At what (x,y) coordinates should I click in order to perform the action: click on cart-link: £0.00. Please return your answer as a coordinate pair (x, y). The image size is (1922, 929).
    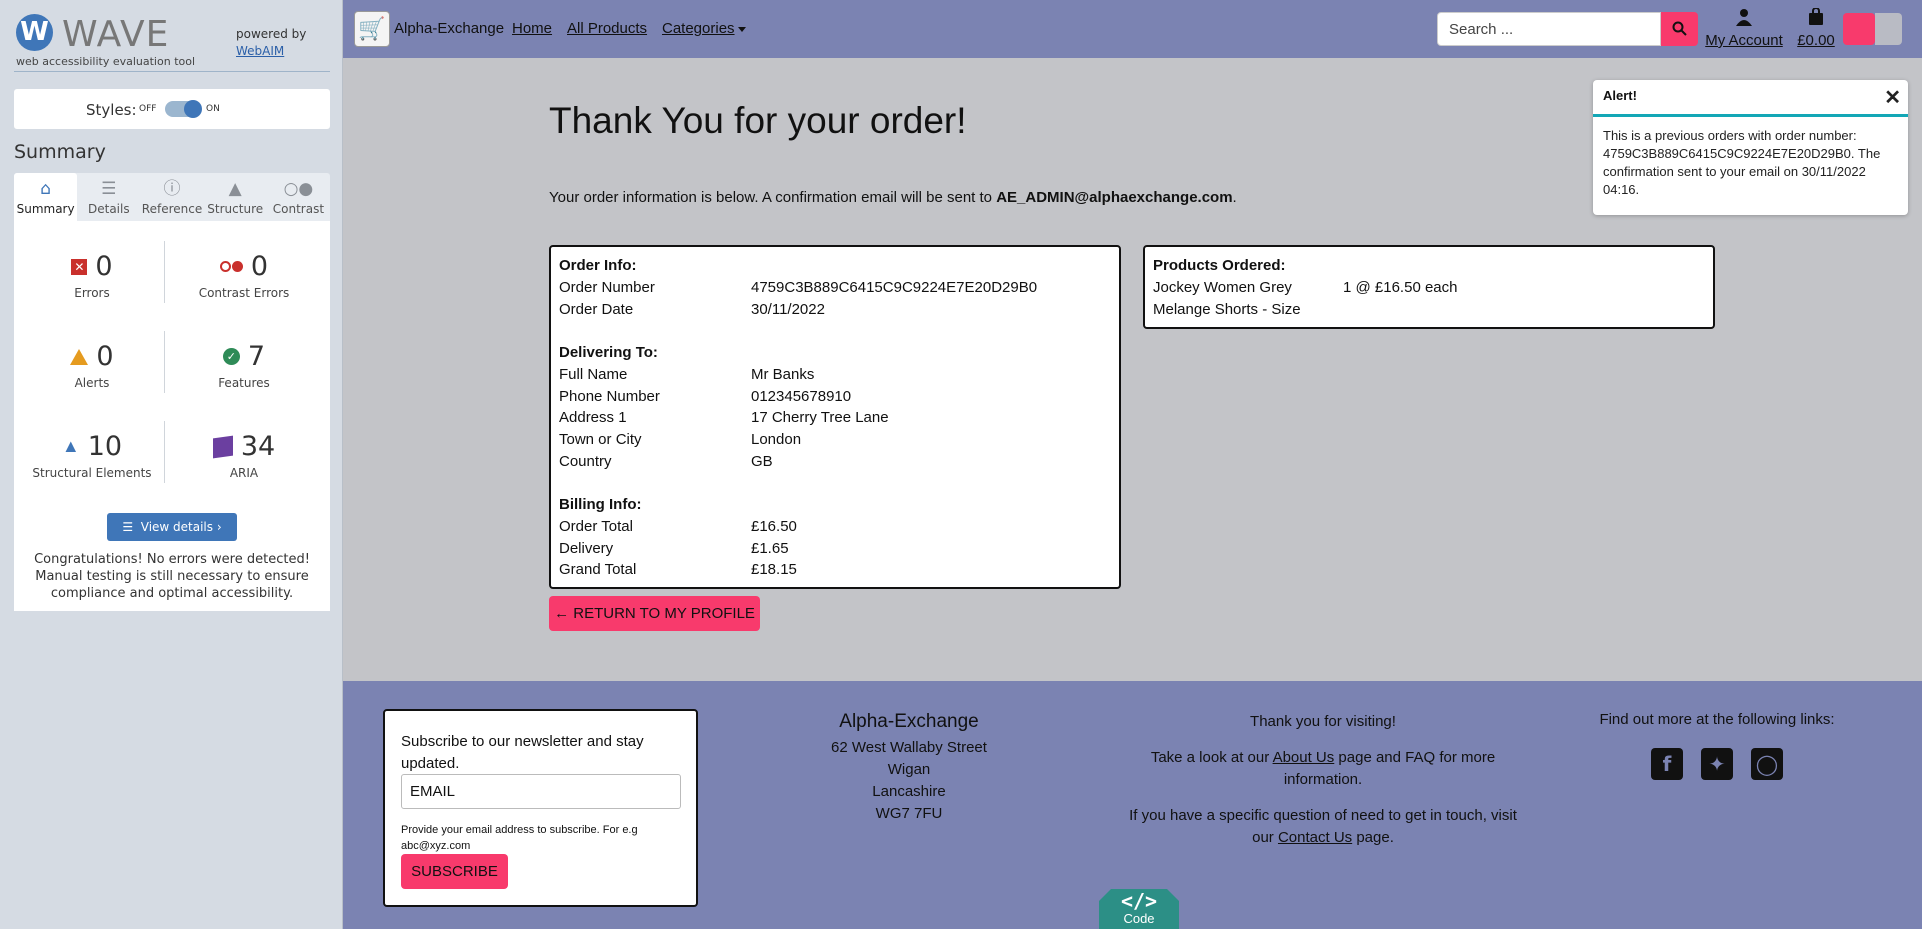
    Looking at the image, I should click on (1816, 28).